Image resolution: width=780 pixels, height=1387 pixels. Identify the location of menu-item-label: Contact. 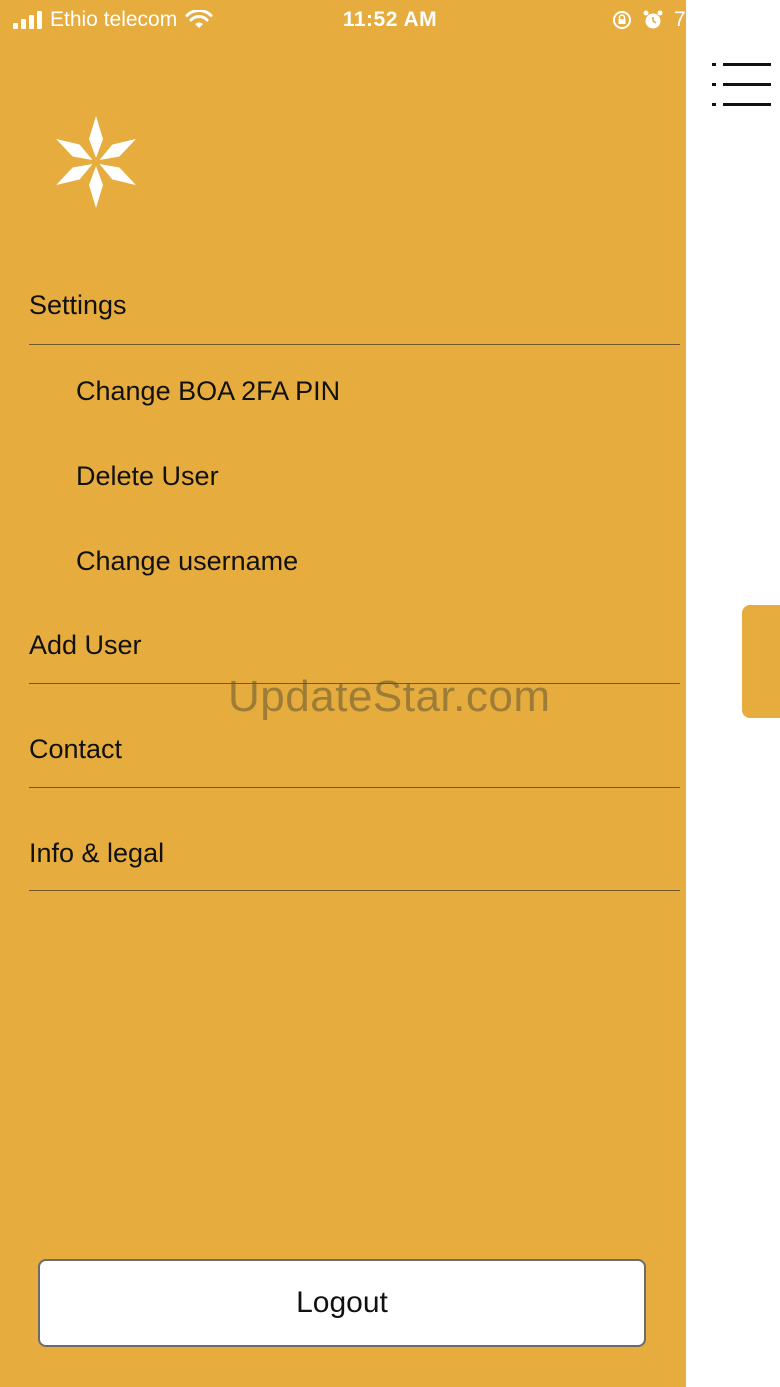
(76, 749).